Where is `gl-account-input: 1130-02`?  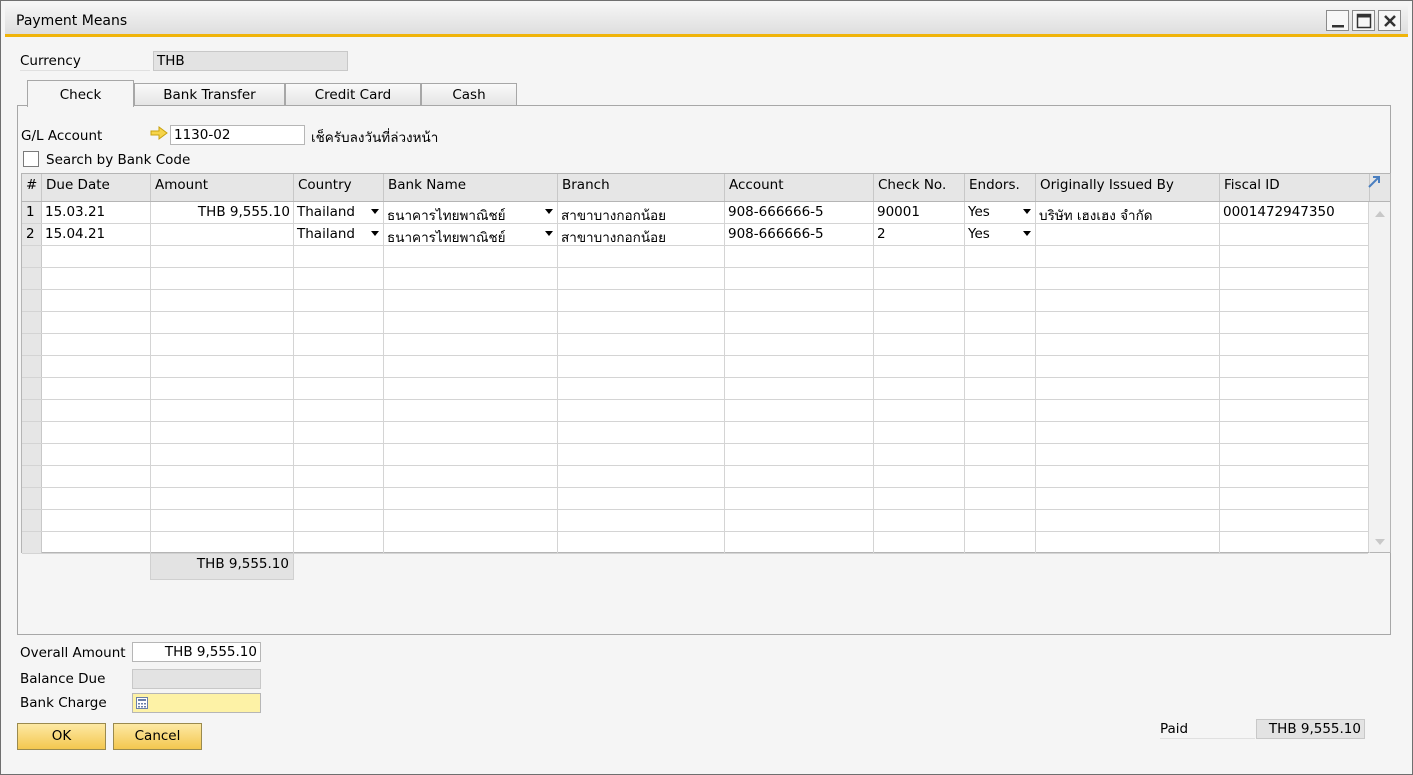 gl-account-input: 1130-02 is located at coordinates (237, 135).